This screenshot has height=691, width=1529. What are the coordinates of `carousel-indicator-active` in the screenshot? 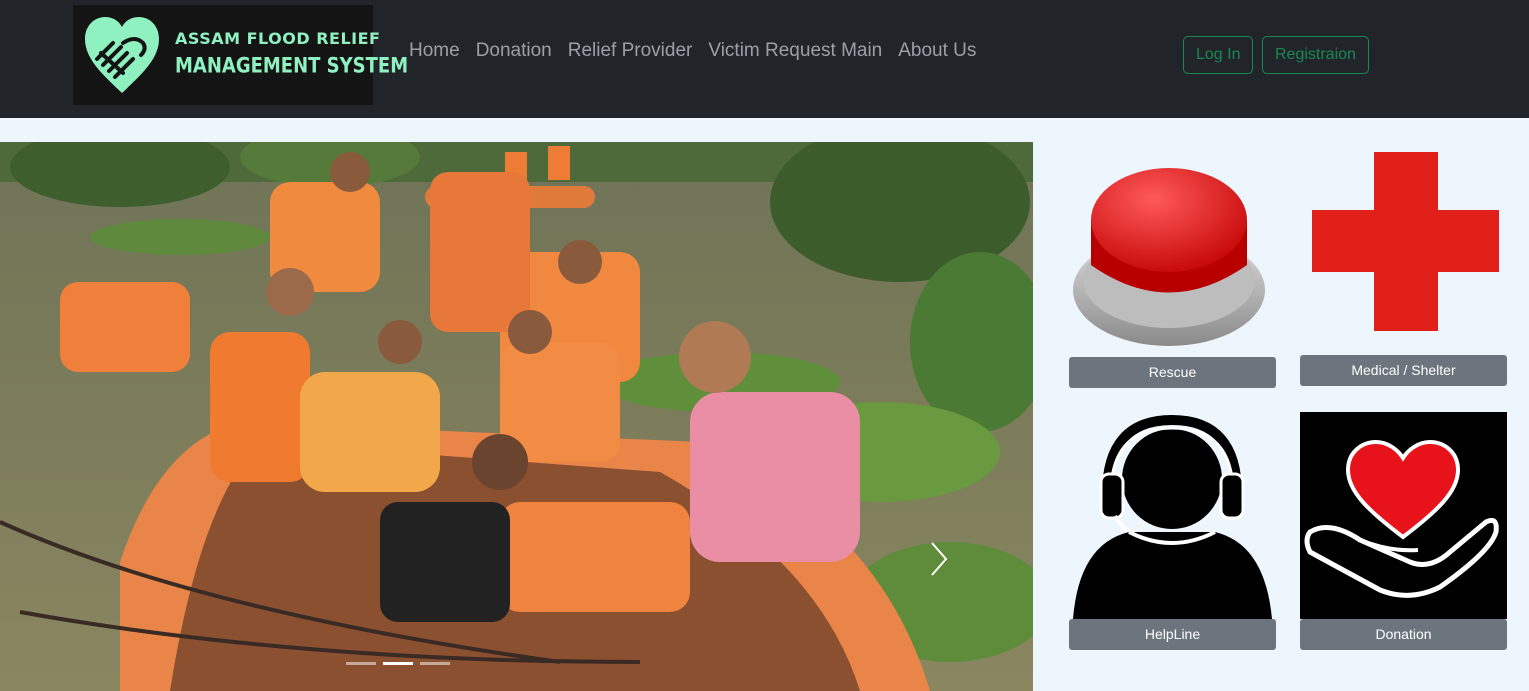 It's located at (398, 663).